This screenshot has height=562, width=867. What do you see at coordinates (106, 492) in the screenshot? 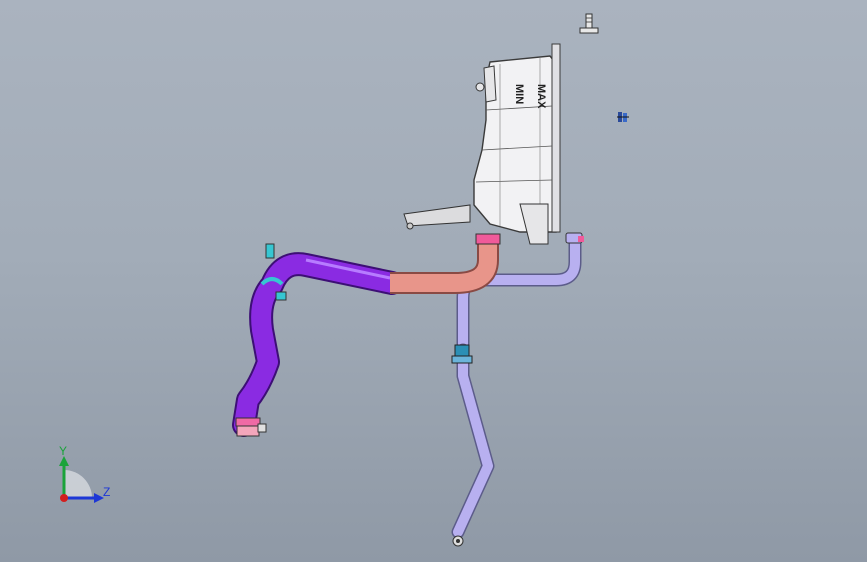
I see `axis-z-label: Z` at bounding box center [106, 492].